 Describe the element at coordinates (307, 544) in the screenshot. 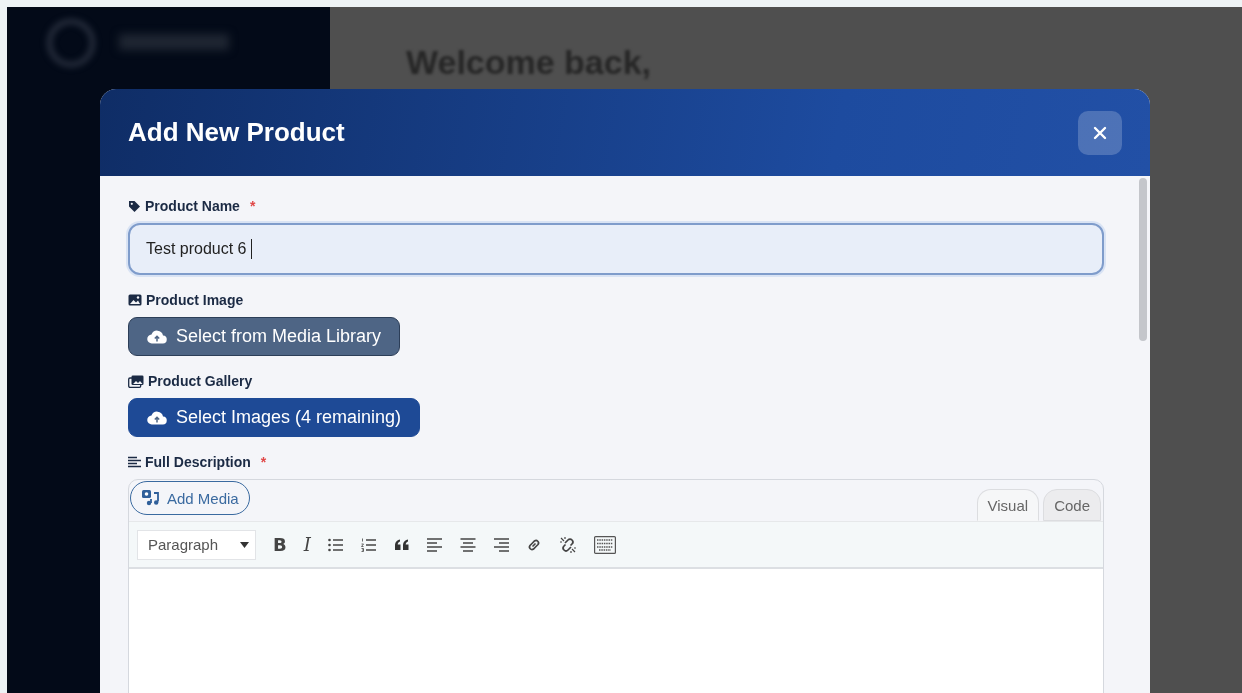

I see `italic-button: I` at that location.